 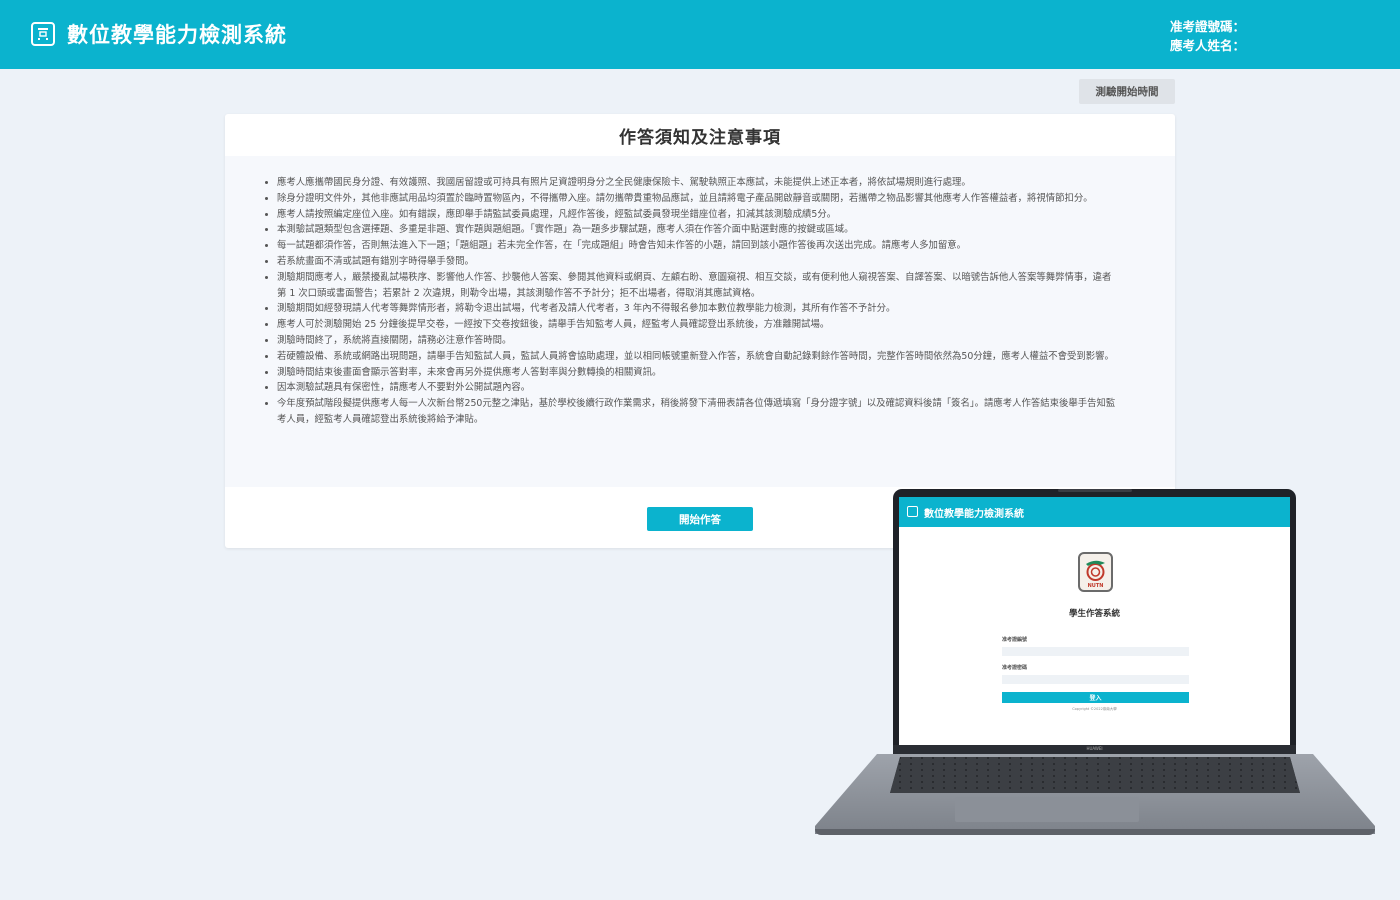 What do you see at coordinates (974, 514) in the screenshot?
I see `screen-title: 數位教學能力檢測系統` at bounding box center [974, 514].